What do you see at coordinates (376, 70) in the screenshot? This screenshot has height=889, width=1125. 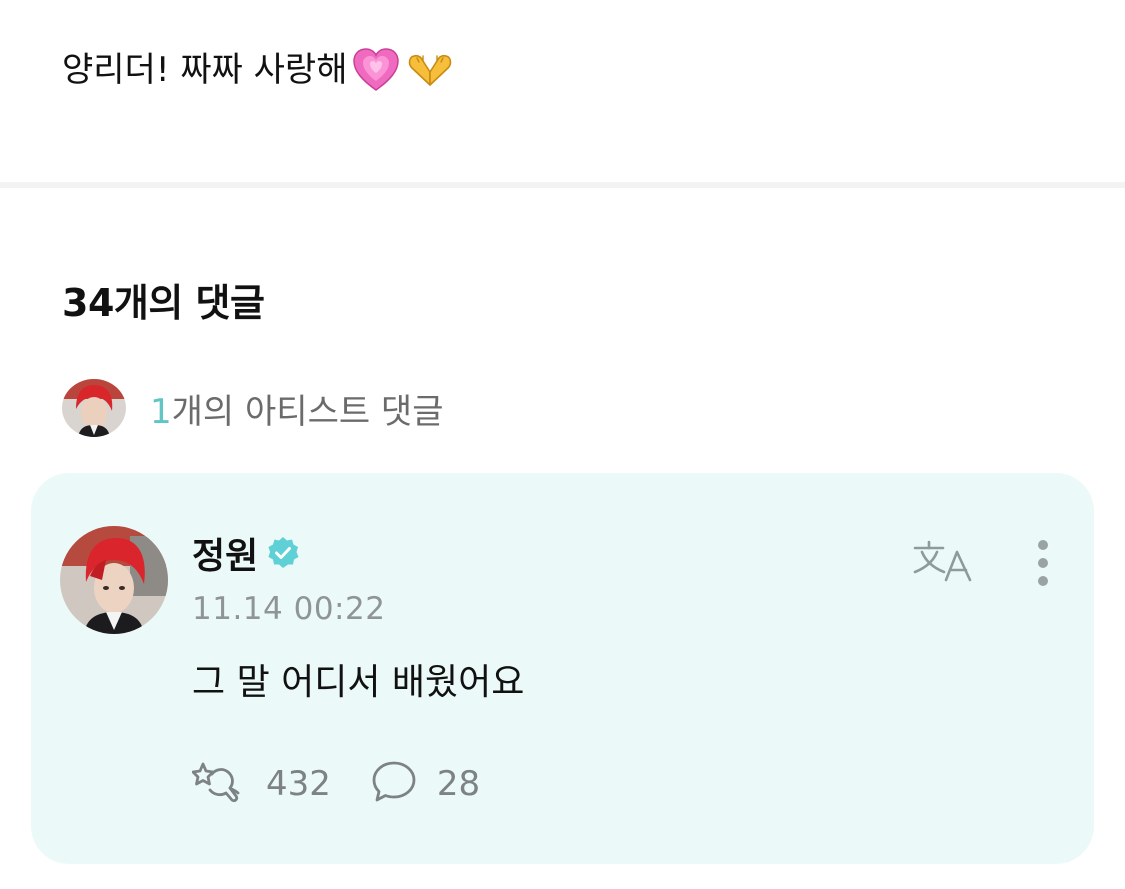 I see `growing-heart-icon` at bounding box center [376, 70].